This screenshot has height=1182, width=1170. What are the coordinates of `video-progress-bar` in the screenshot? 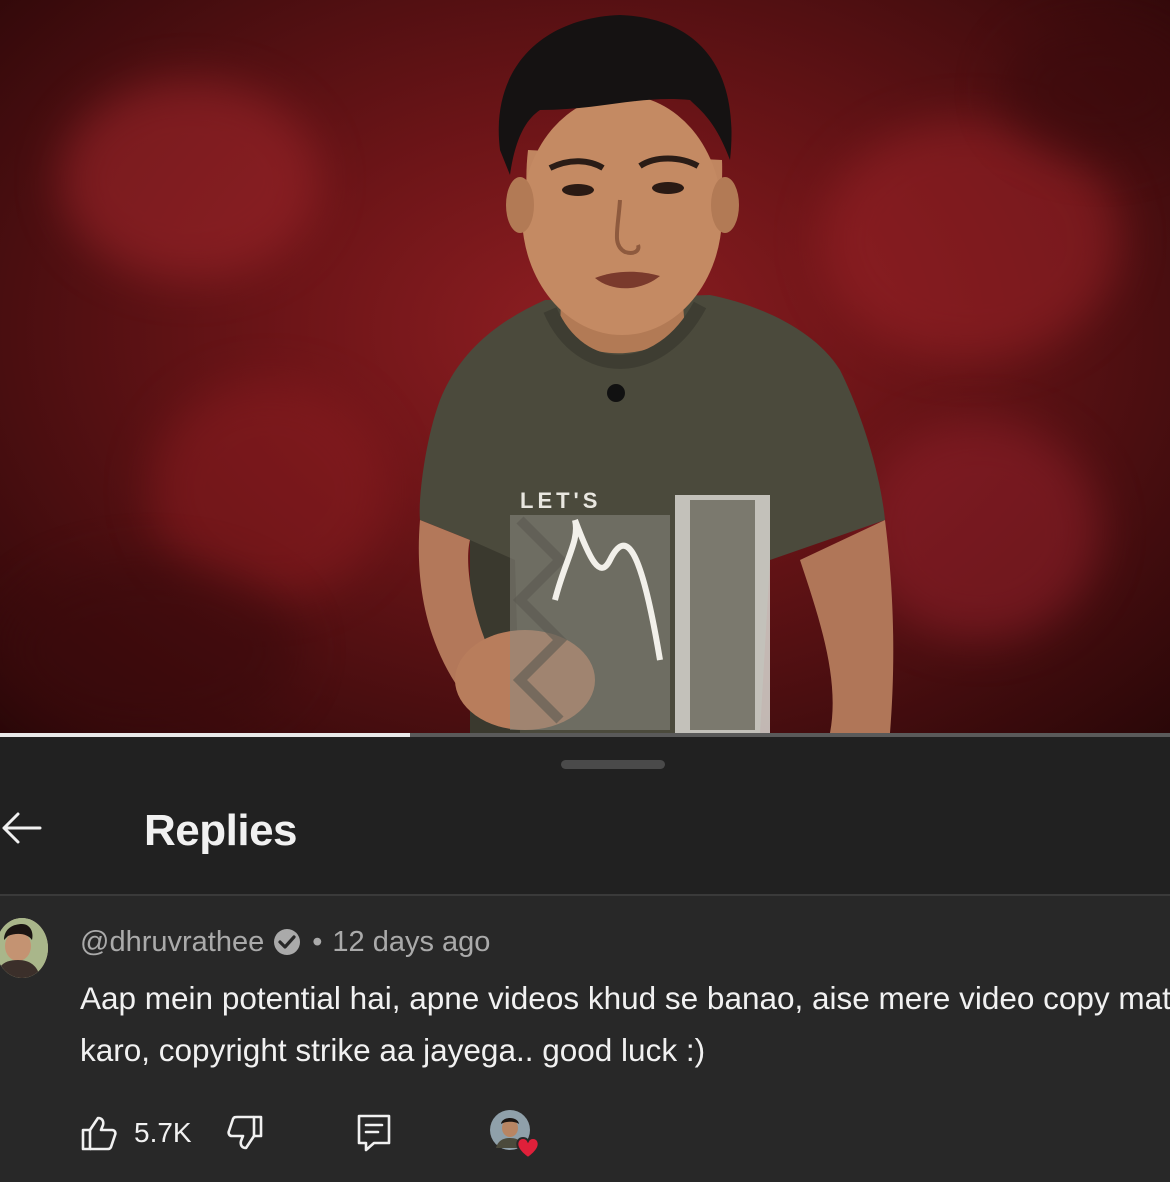 It's located at (585, 735).